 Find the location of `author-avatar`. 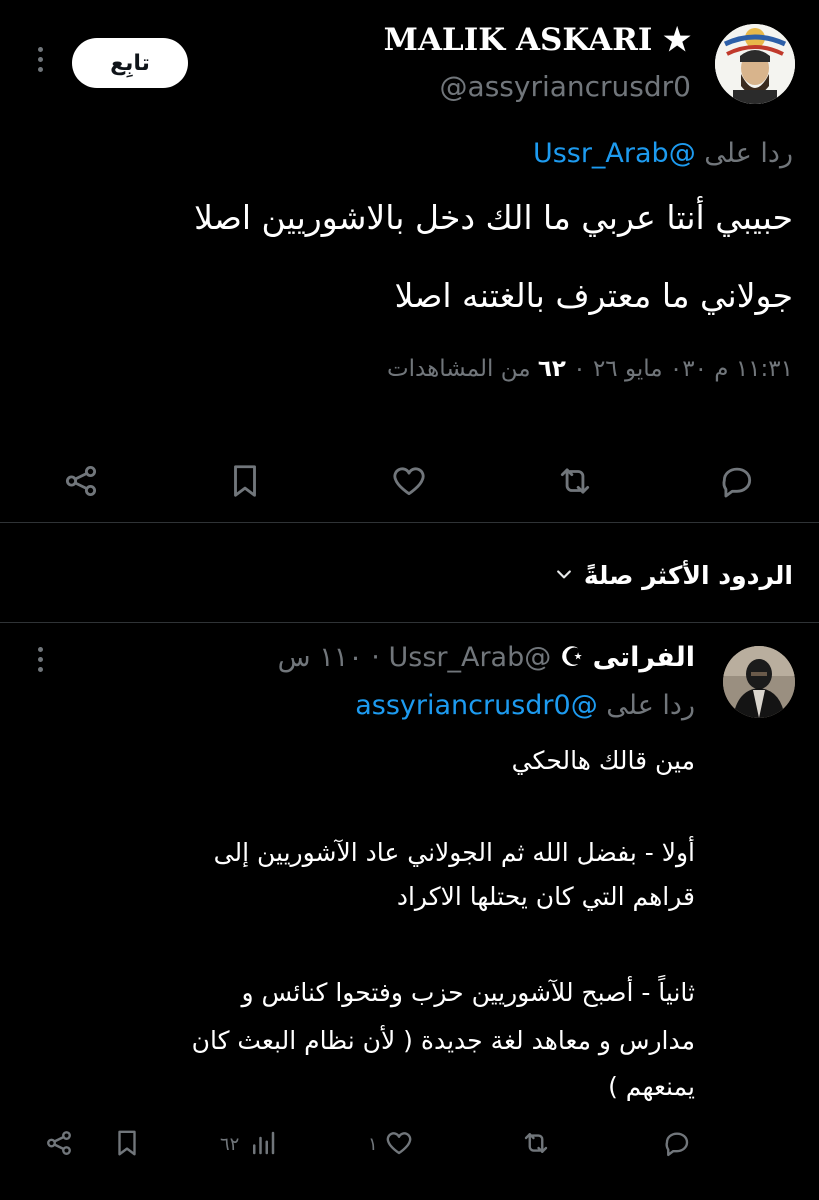

author-avatar is located at coordinates (755, 64).